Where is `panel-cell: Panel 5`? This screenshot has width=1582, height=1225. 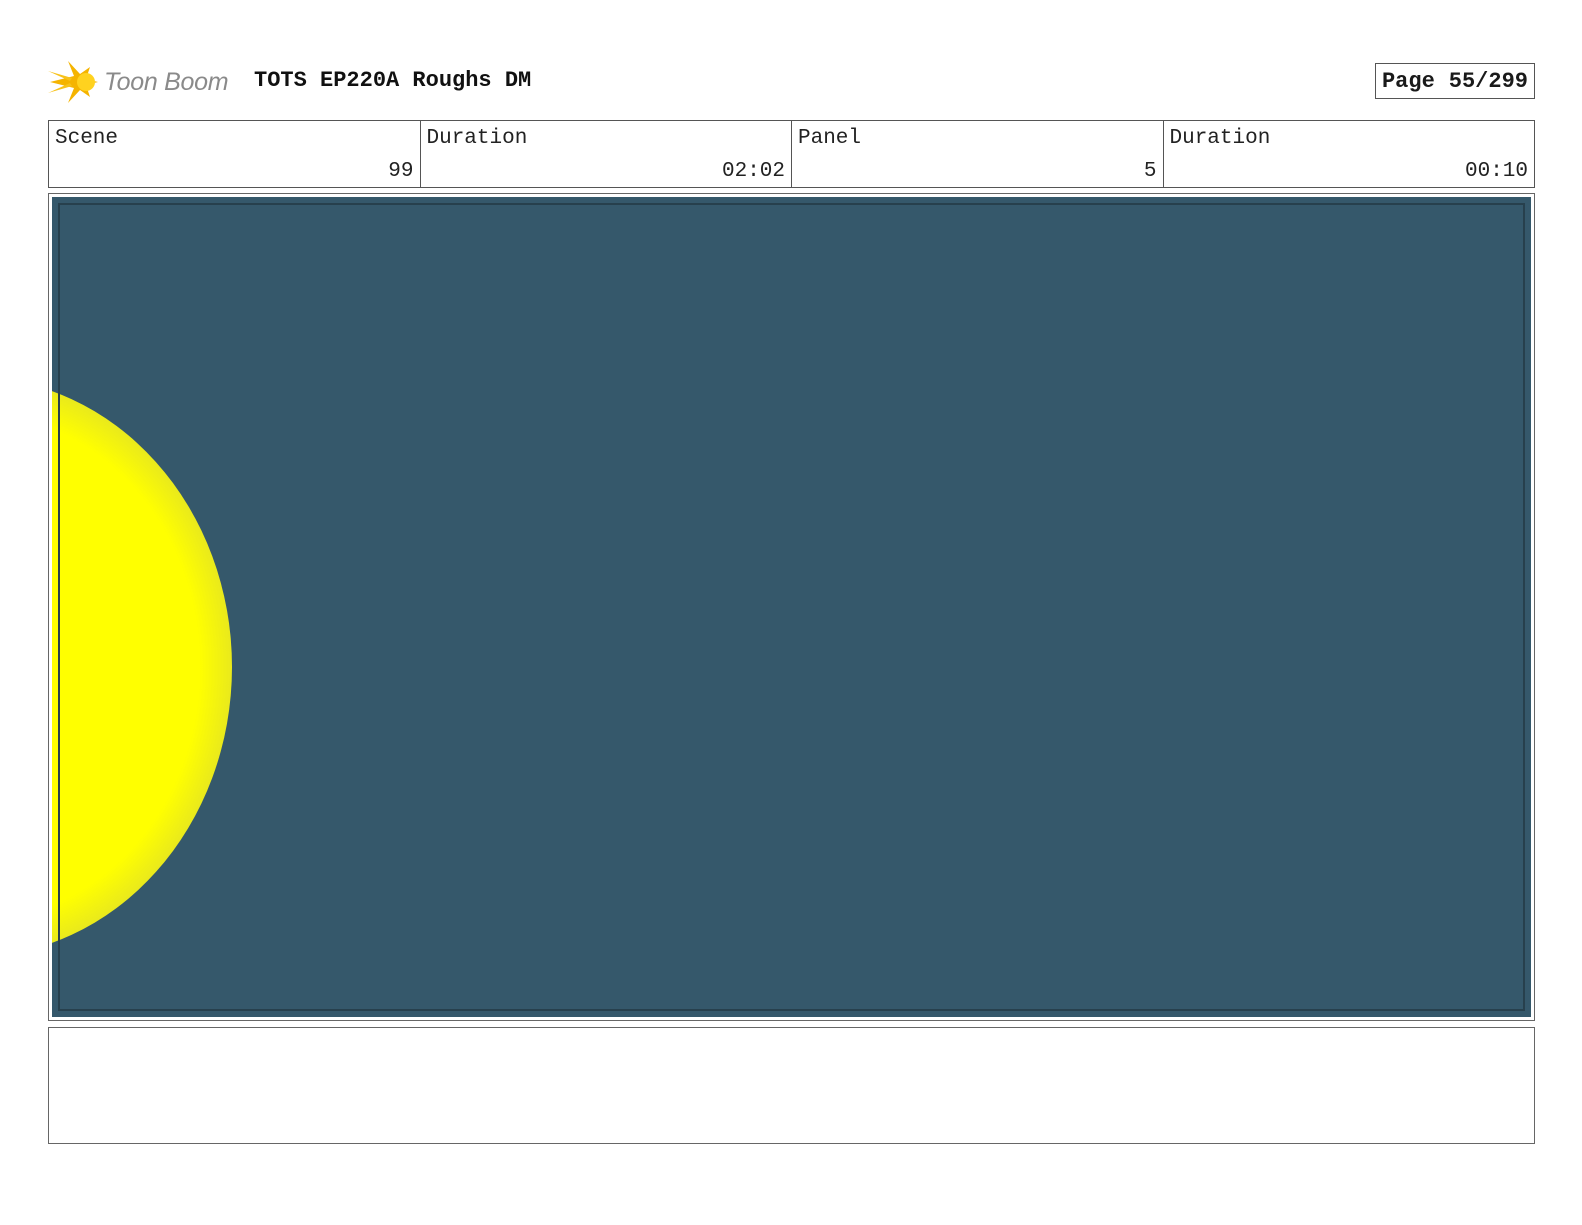
panel-cell: Panel 5 is located at coordinates (978, 154).